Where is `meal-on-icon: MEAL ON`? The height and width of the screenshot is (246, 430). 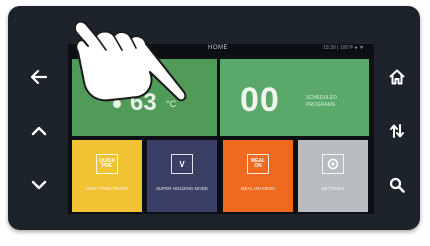 meal-on-icon: MEAL ON is located at coordinates (258, 164).